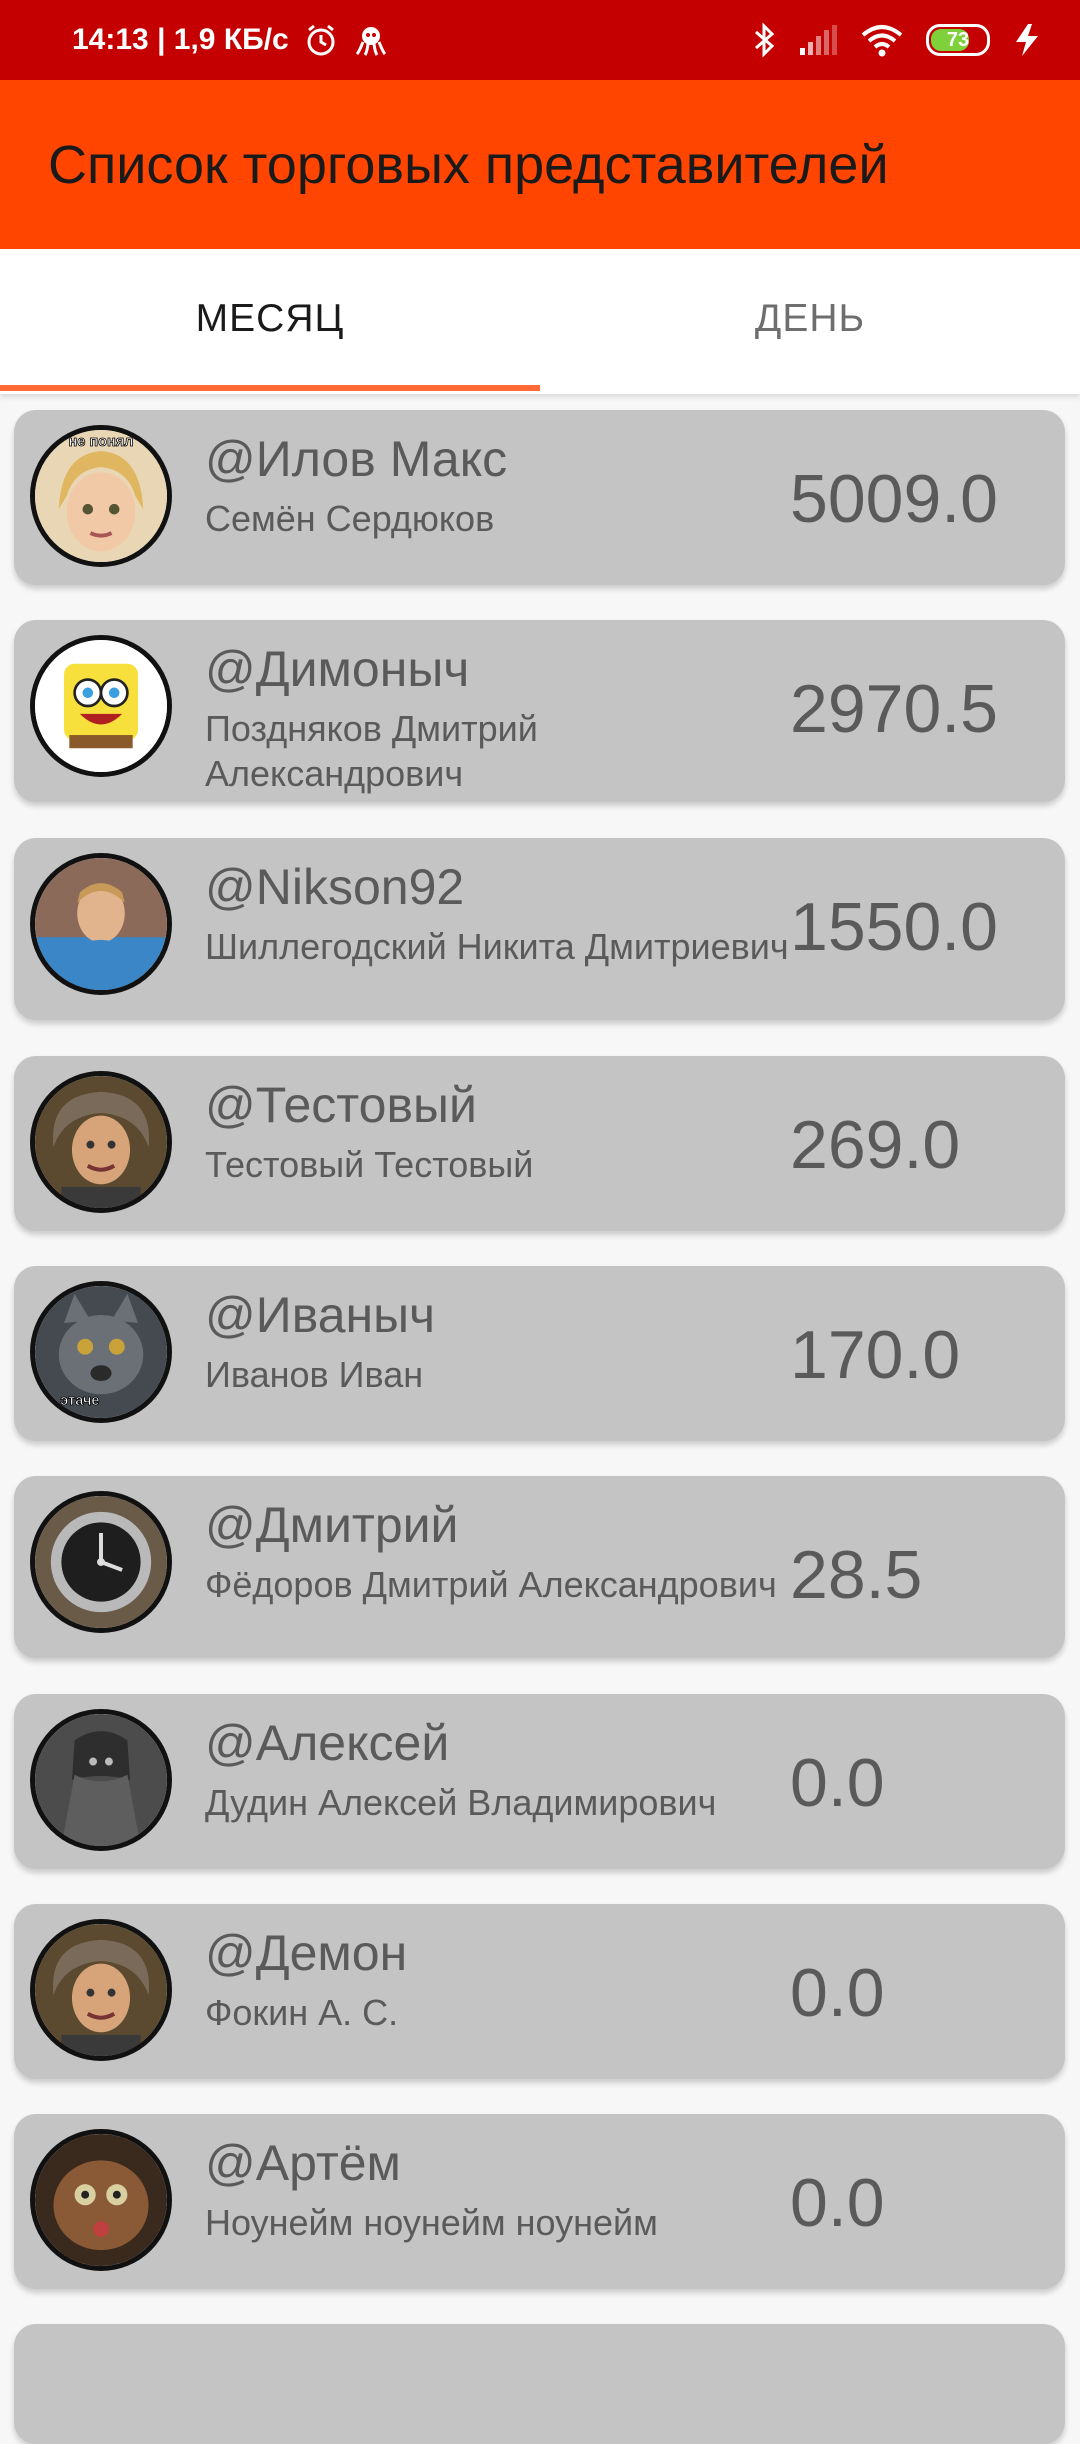  I want to click on furry-avatar-icon, so click(101, 2200).